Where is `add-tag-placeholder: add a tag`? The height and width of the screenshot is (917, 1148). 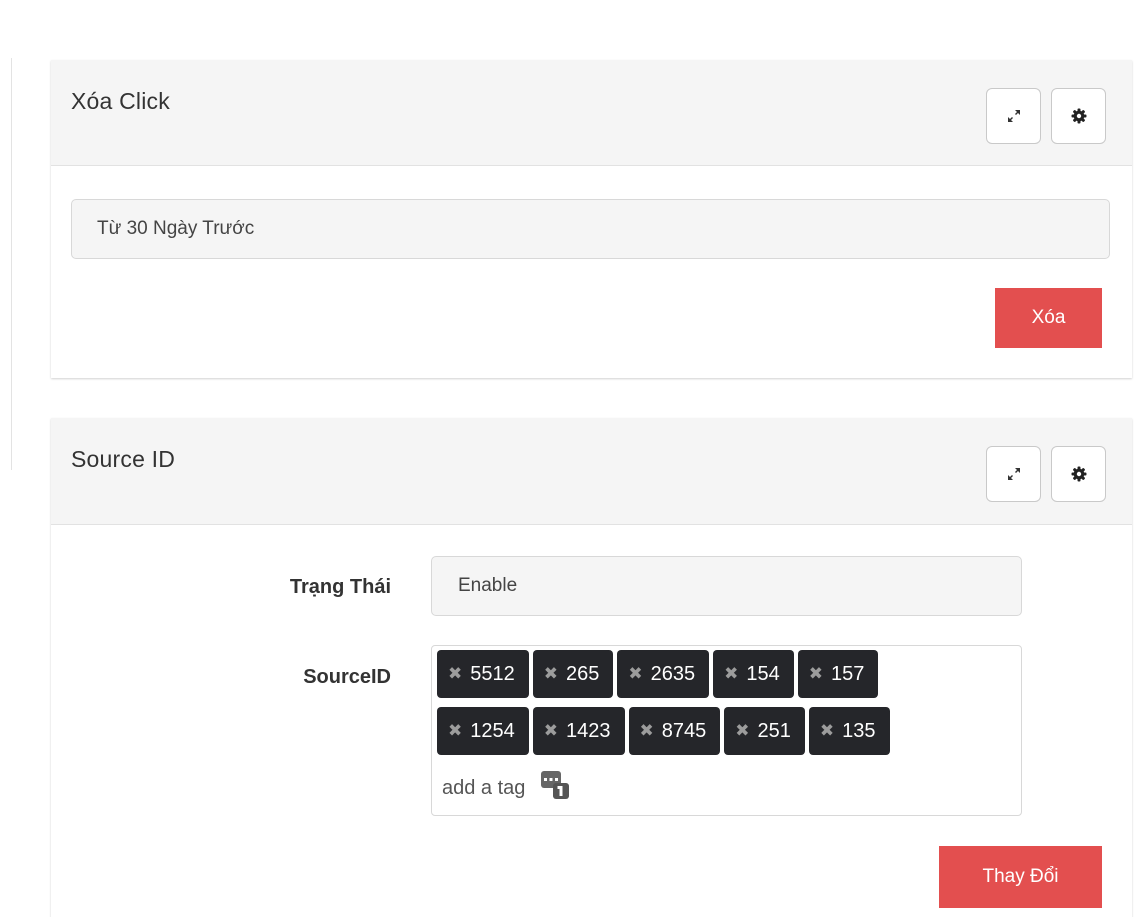
add-tag-placeholder: add a tag is located at coordinates (484, 787).